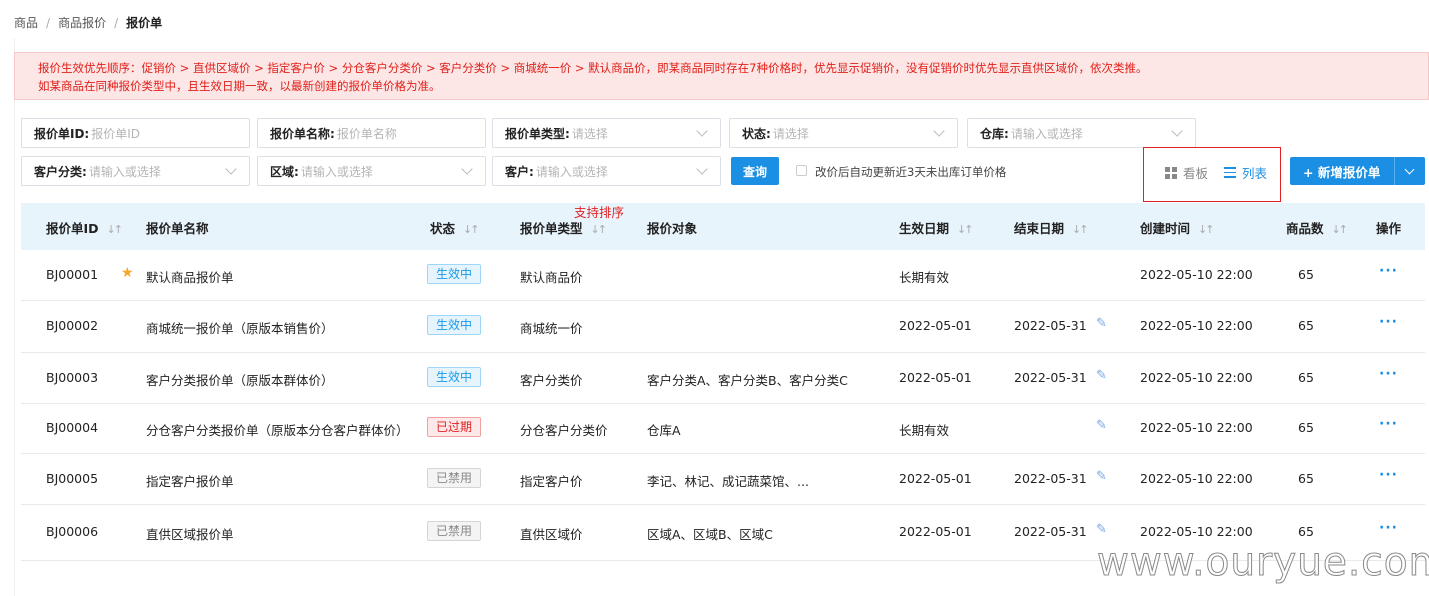  I want to click on col-header-ops: 操作, so click(1389, 228).